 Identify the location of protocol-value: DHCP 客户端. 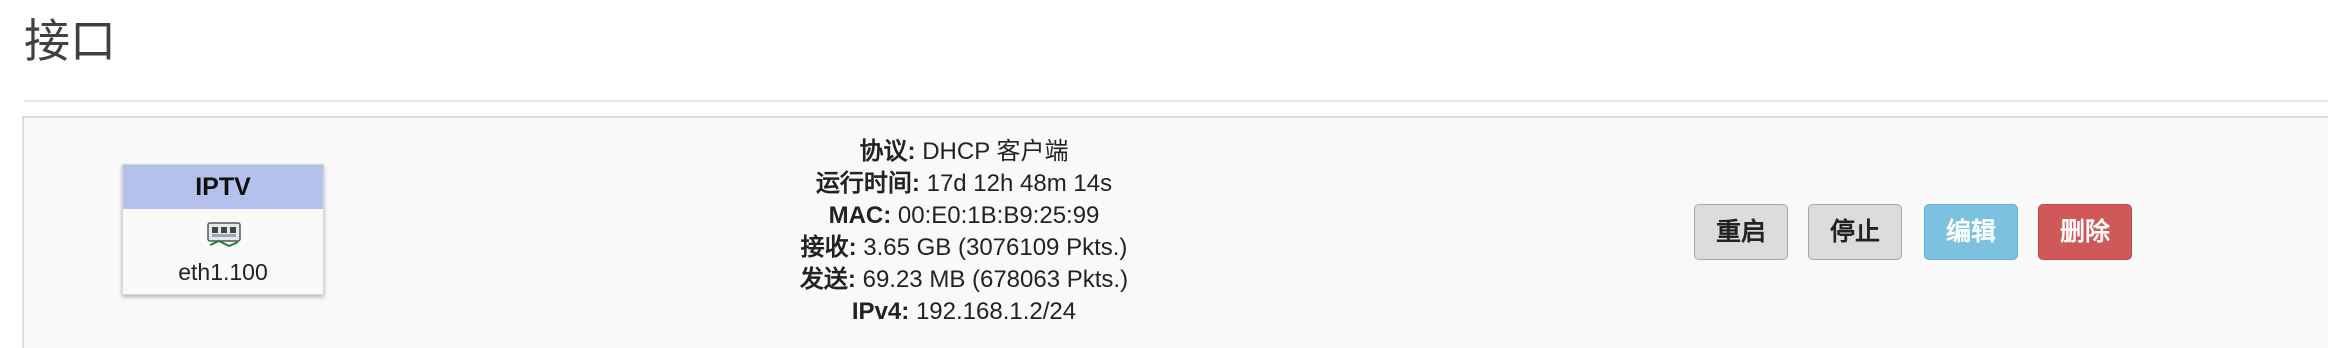
(995, 151).